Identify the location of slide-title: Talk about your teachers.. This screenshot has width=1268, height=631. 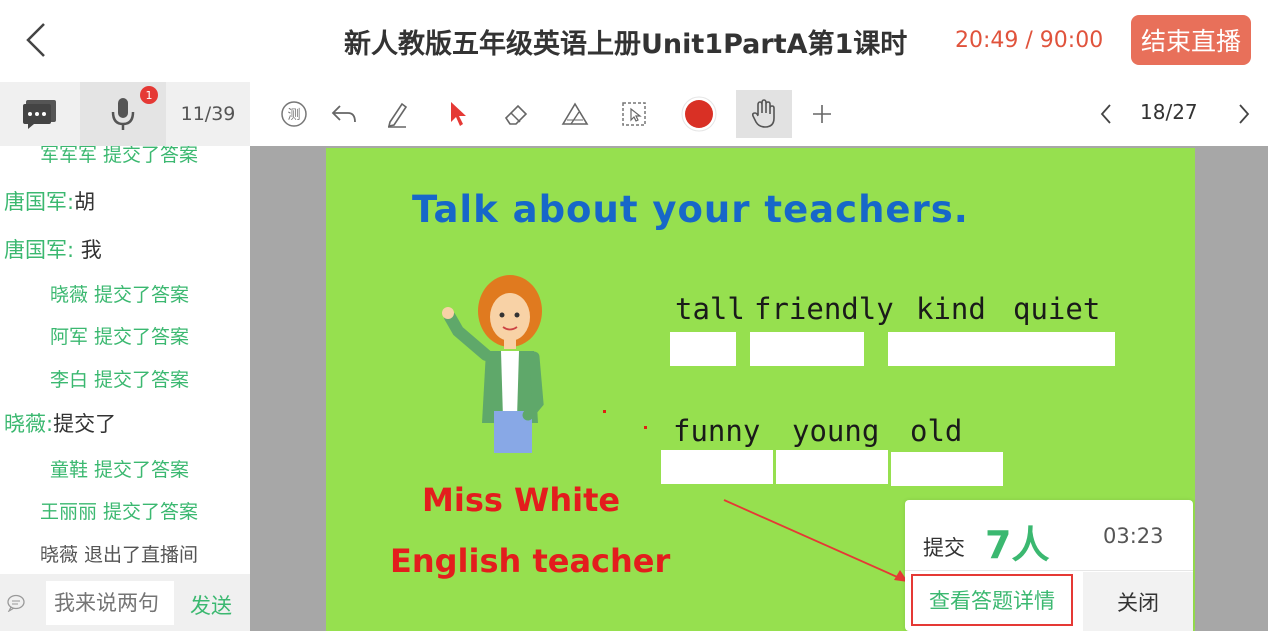
(690, 209).